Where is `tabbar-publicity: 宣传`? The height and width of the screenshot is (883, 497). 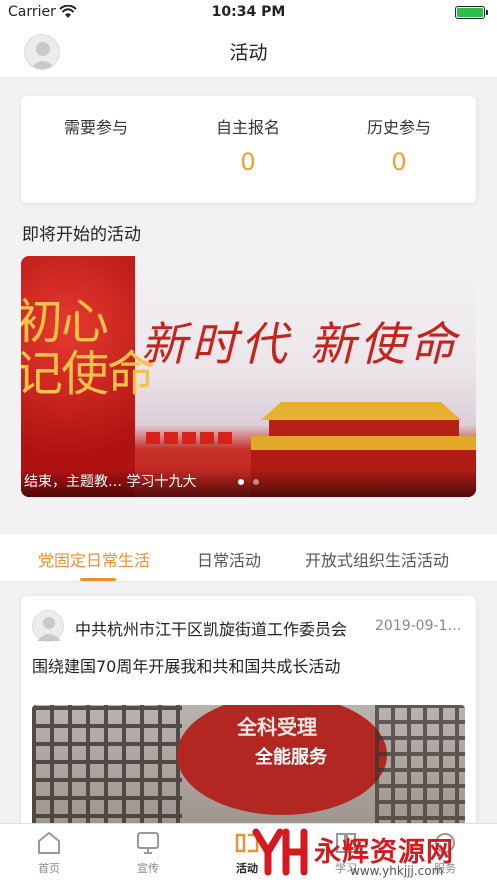
tabbar-publicity: 宣传 is located at coordinates (148, 853).